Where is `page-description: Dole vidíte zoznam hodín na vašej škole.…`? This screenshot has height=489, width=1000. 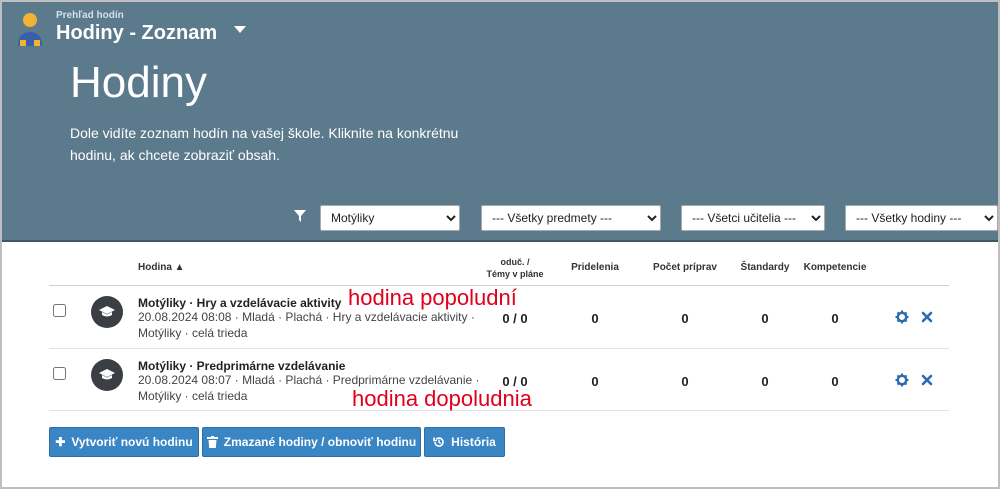
page-description: Dole vidíte zoznam hodín na vašej škole.… is located at coordinates (264, 144).